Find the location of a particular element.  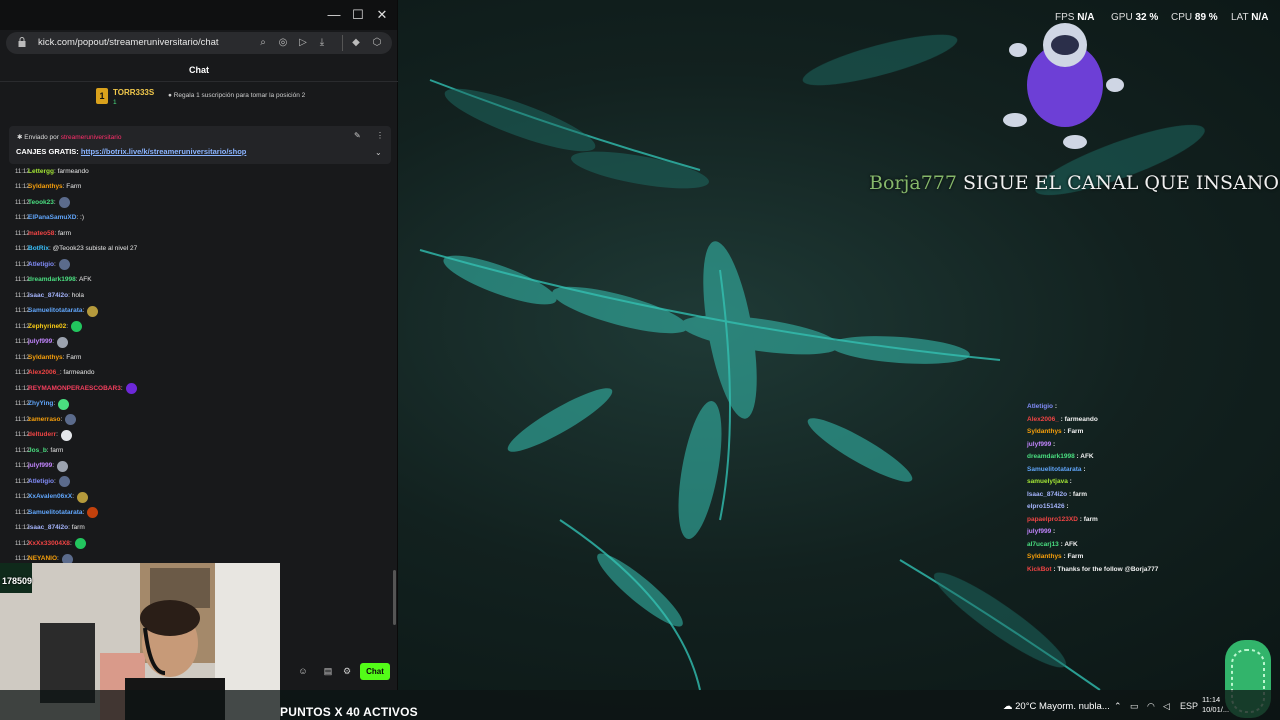

more-options-icon: ⋮ is located at coordinates (380, 135).